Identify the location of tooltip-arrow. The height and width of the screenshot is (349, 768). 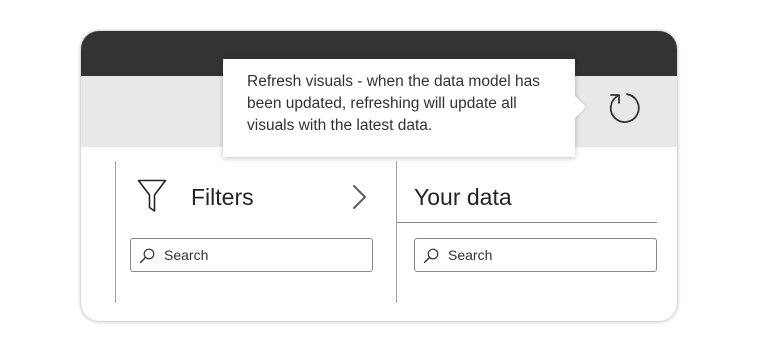
(580, 107).